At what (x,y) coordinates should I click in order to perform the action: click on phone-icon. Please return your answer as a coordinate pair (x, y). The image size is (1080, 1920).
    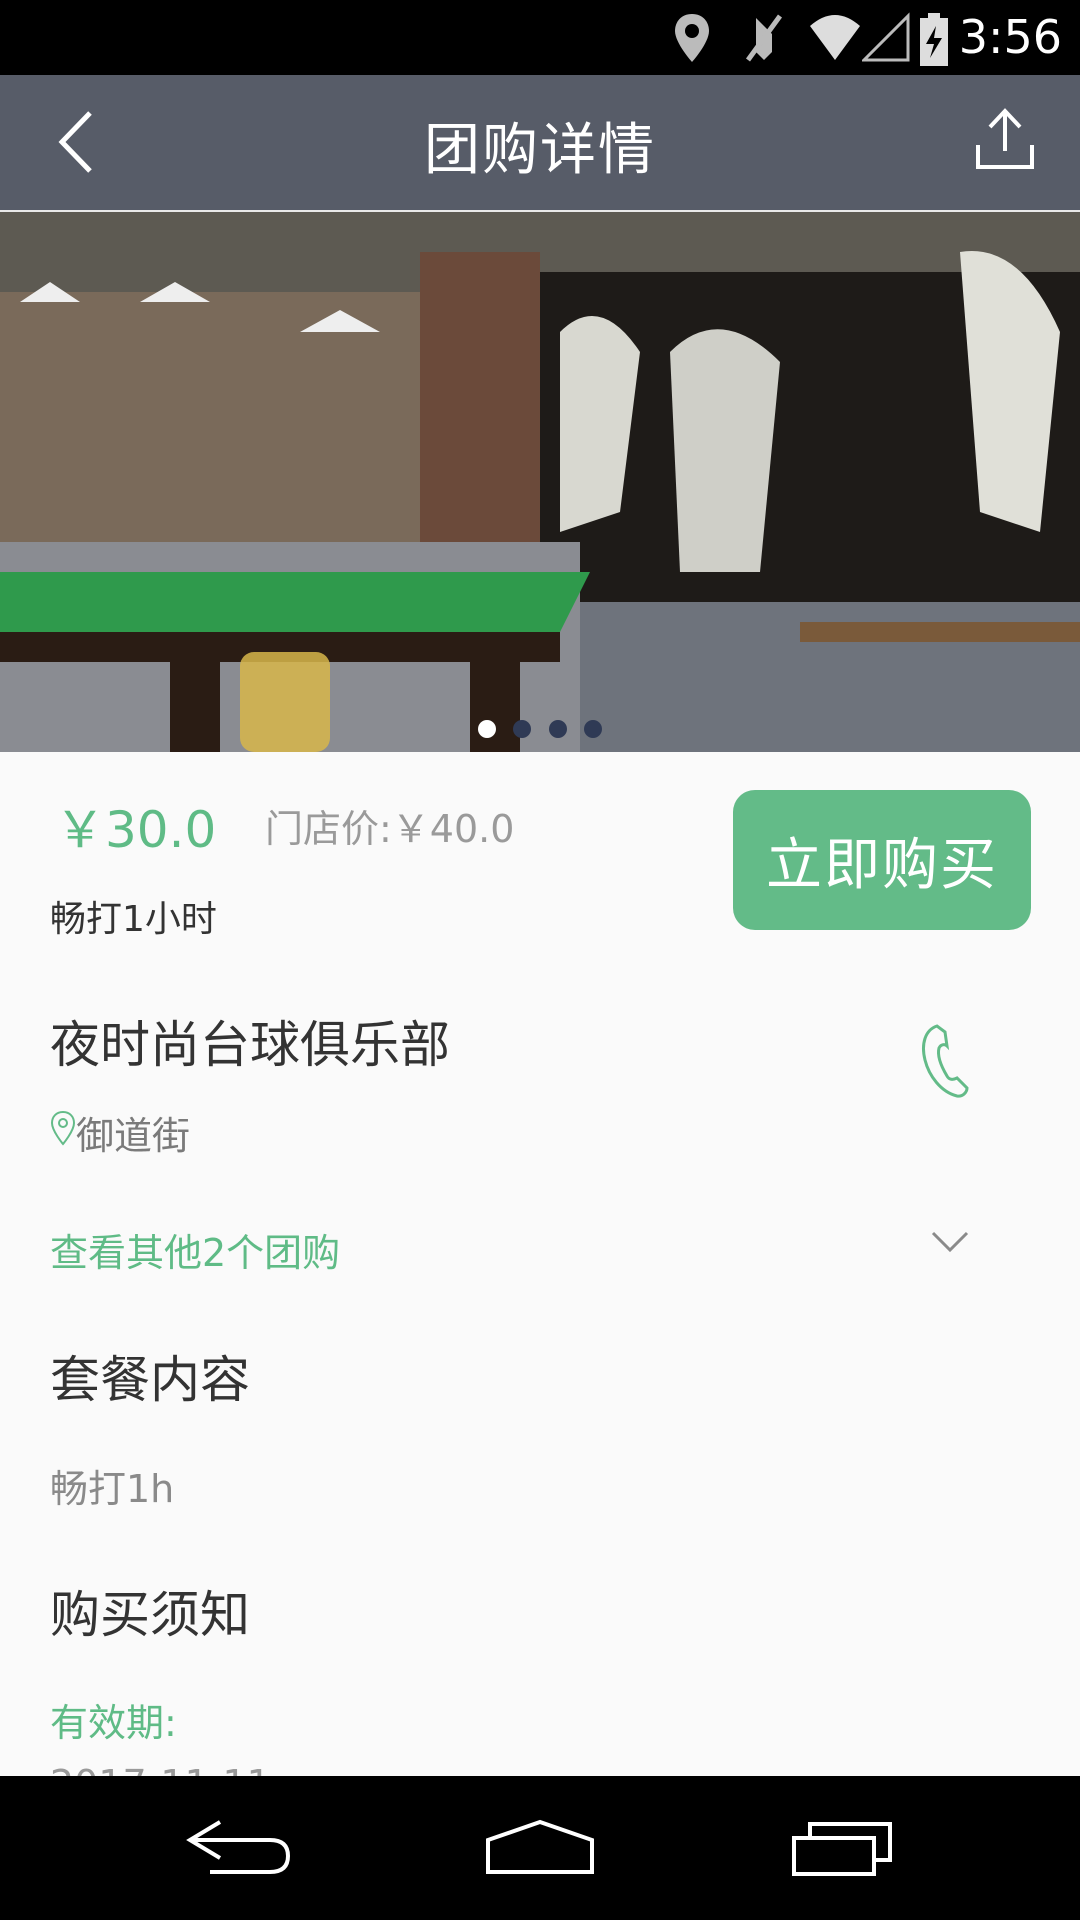
    Looking at the image, I should click on (945, 1061).